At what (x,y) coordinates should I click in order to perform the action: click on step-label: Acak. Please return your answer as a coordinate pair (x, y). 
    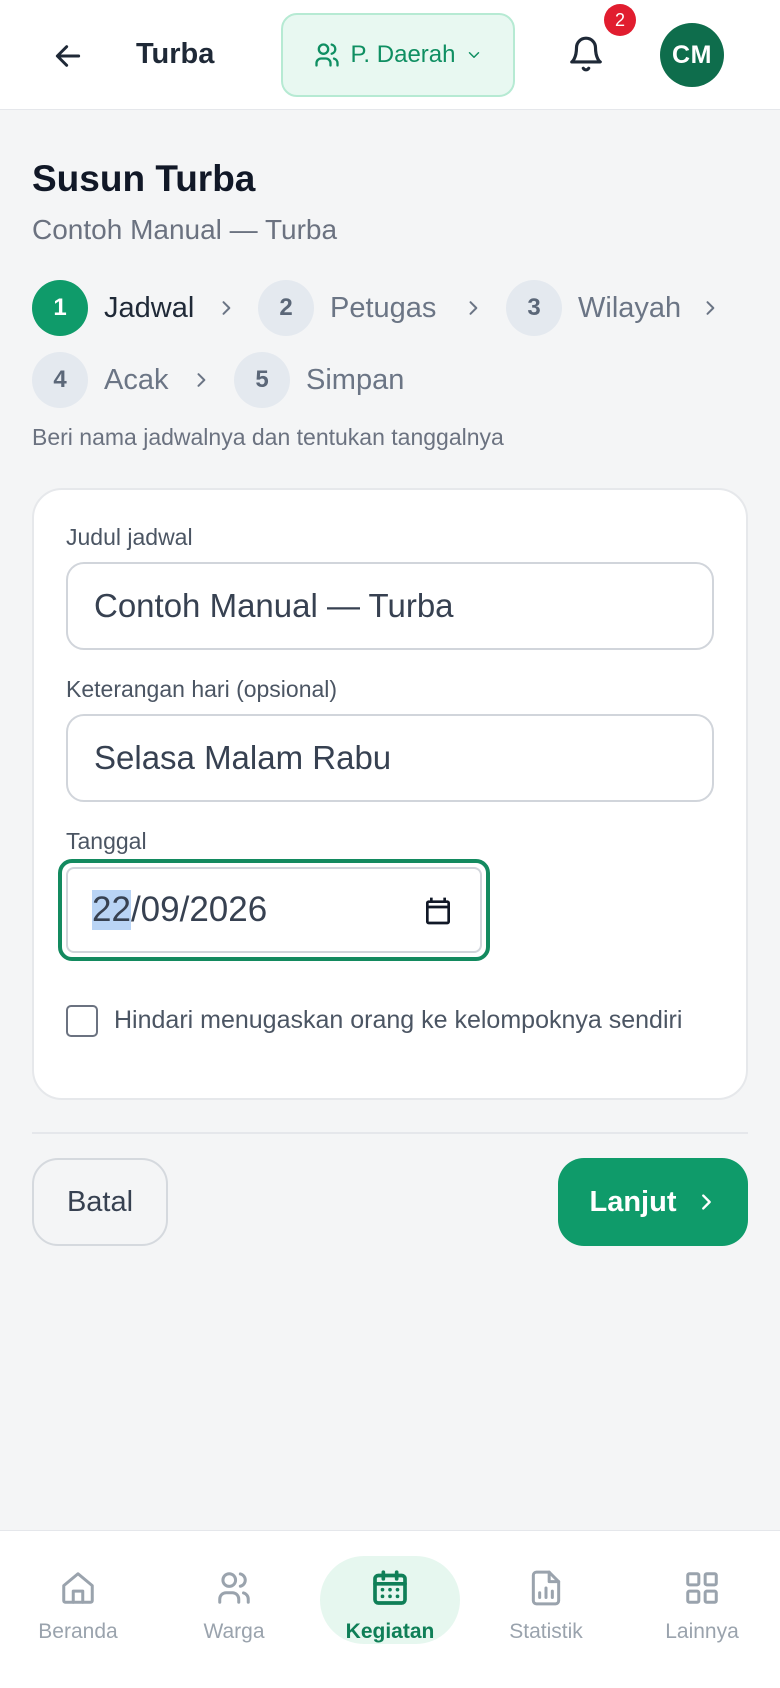
    Looking at the image, I should click on (136, 379).